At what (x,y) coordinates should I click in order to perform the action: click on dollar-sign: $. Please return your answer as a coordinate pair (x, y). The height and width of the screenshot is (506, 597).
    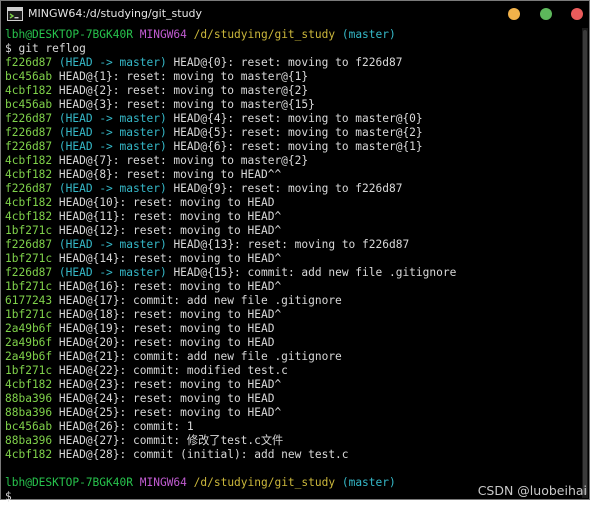
    Looking at the image, I should click on (8, 496).